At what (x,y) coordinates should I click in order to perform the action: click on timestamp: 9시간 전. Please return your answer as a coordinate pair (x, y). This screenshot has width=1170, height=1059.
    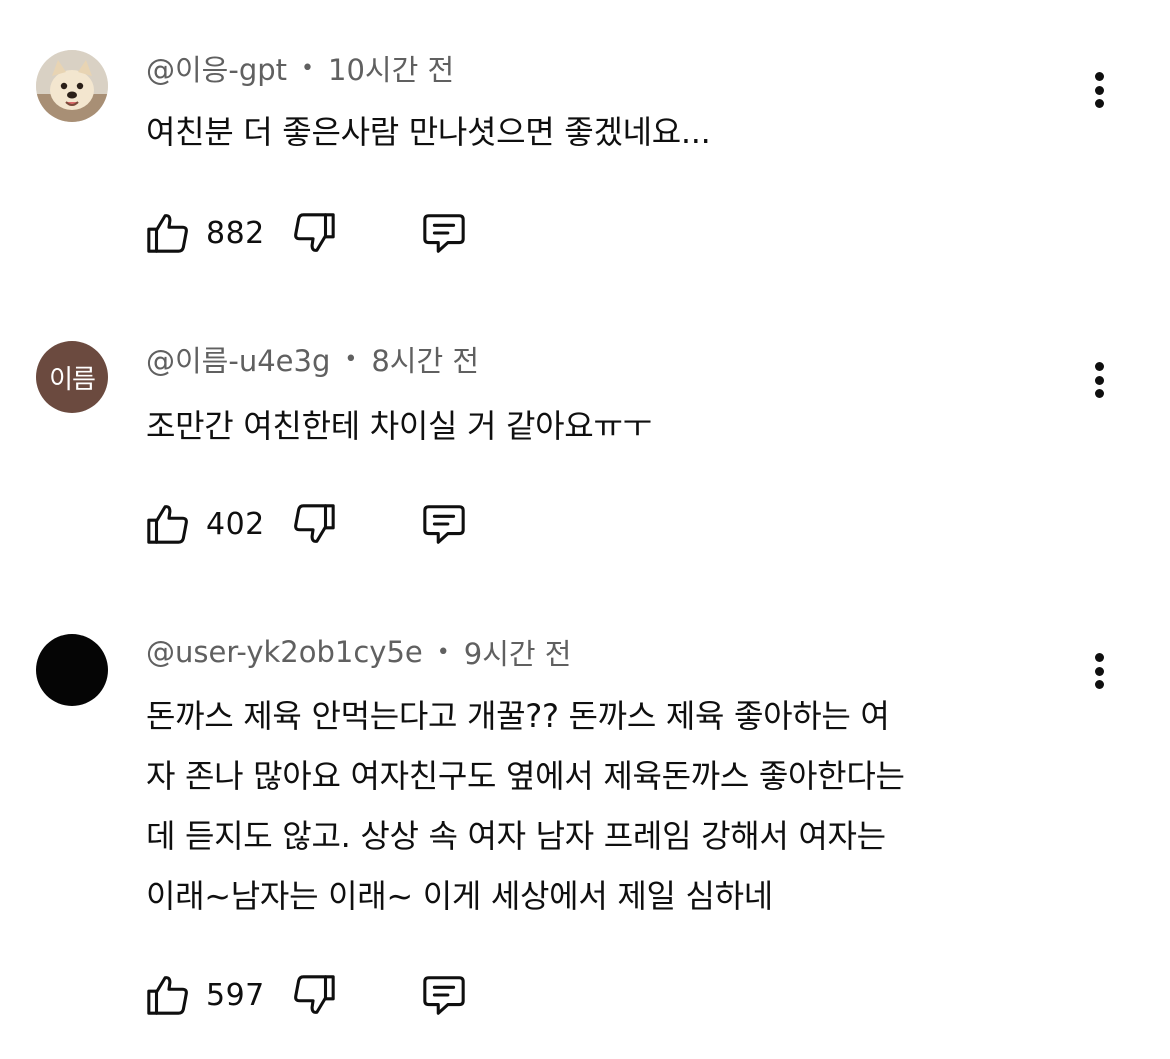
    Looking at the image, I should click on (518, 652).